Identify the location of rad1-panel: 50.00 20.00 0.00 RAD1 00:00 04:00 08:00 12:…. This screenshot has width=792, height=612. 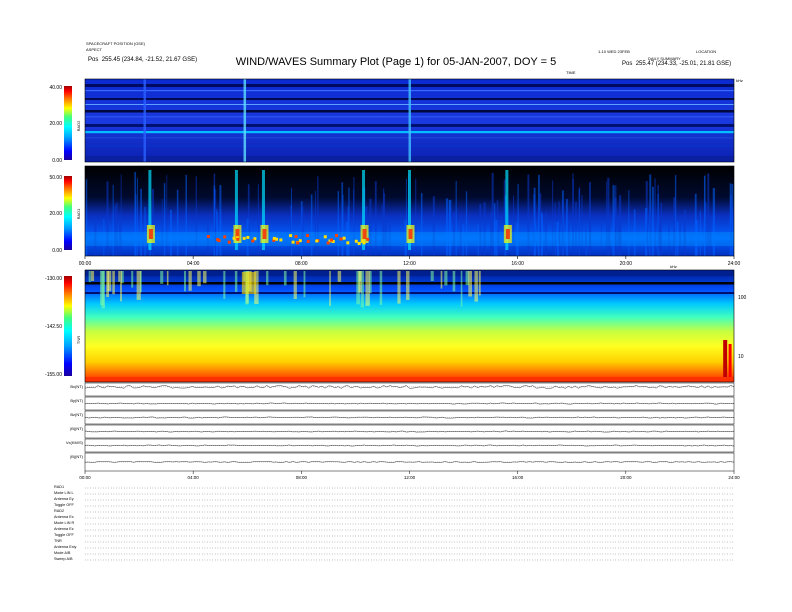
(395, 216).